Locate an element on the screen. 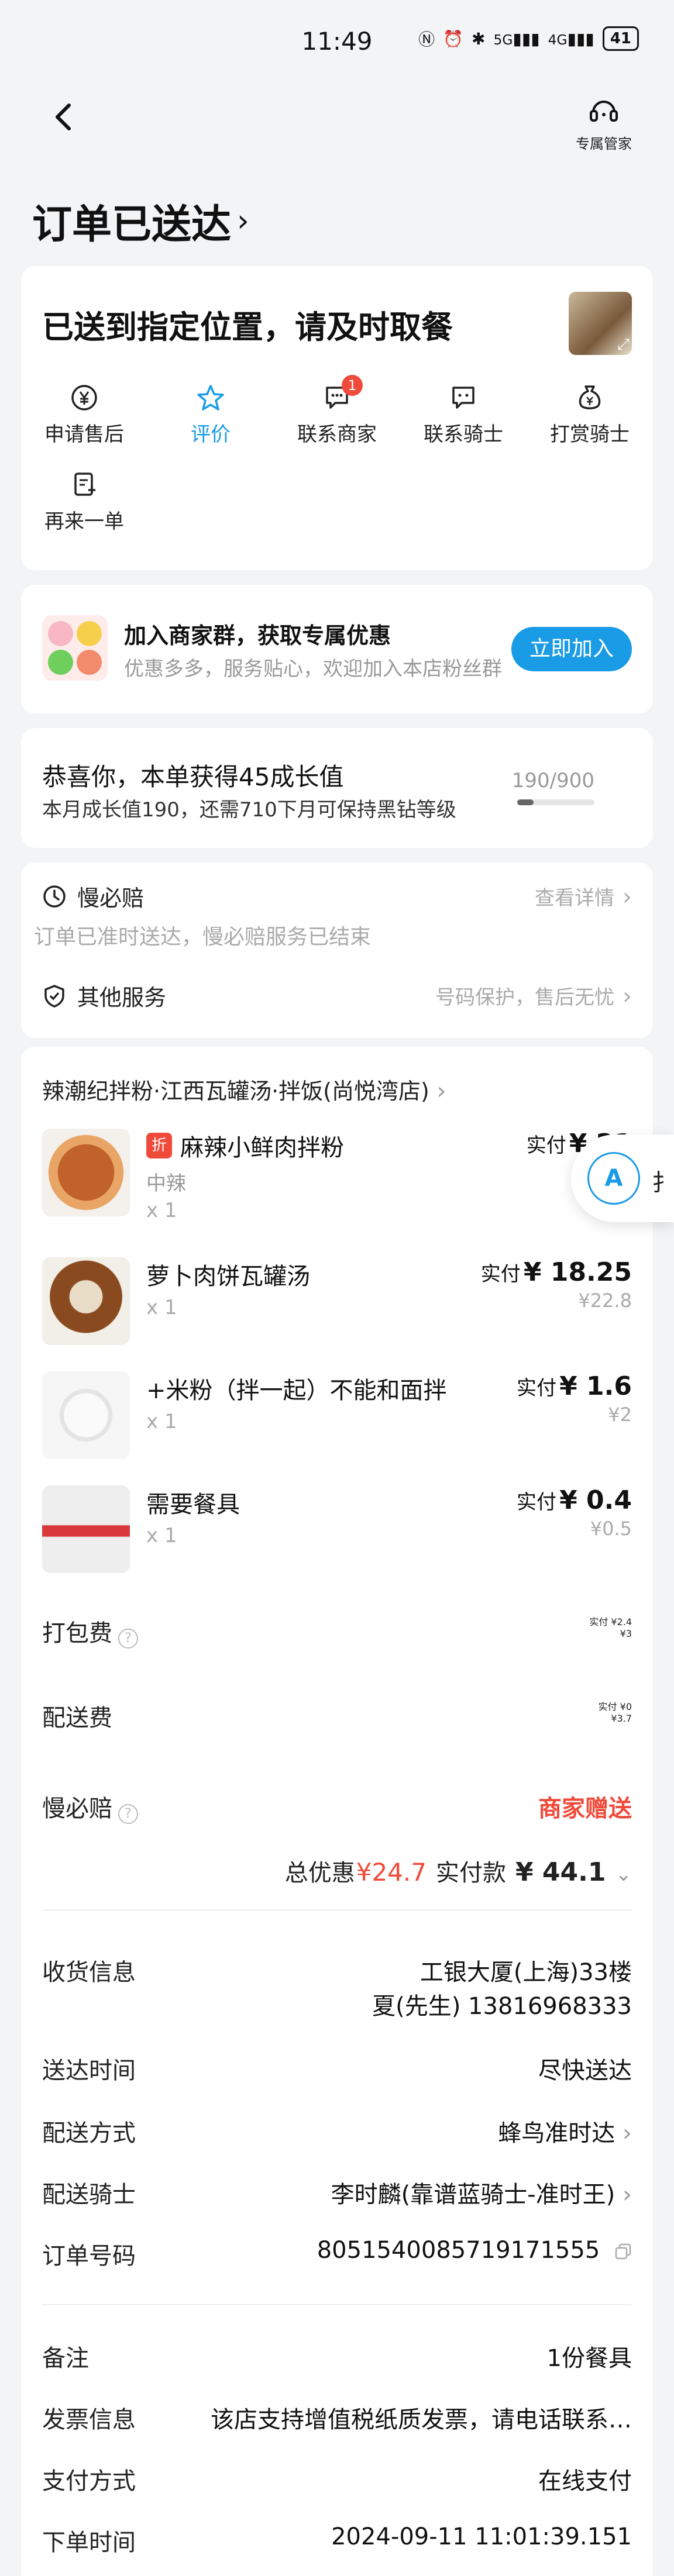  action-tip-rider: 打赏骑士 is located at coordinates (590, 415).